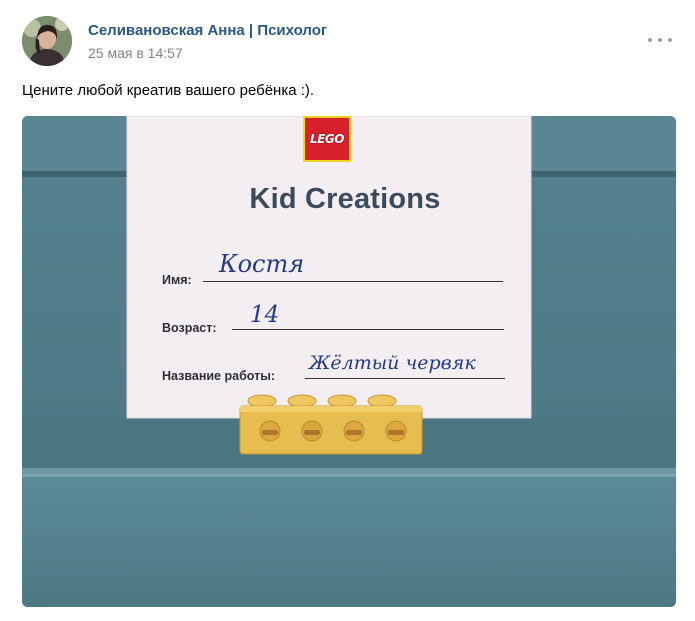 This screenshot has height=621, width=695. I want to click on card-title: Kid Creations, so click(345, 199).